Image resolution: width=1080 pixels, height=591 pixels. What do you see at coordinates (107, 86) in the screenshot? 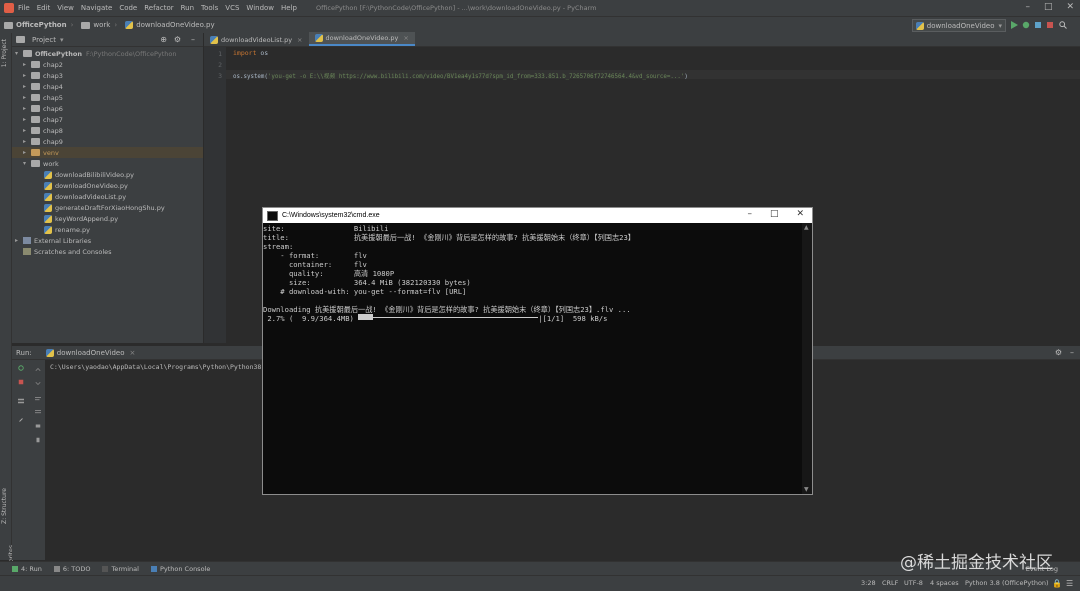
I see `tree-item-chap4: ▸ chap4` at bounding box center [107, 86].